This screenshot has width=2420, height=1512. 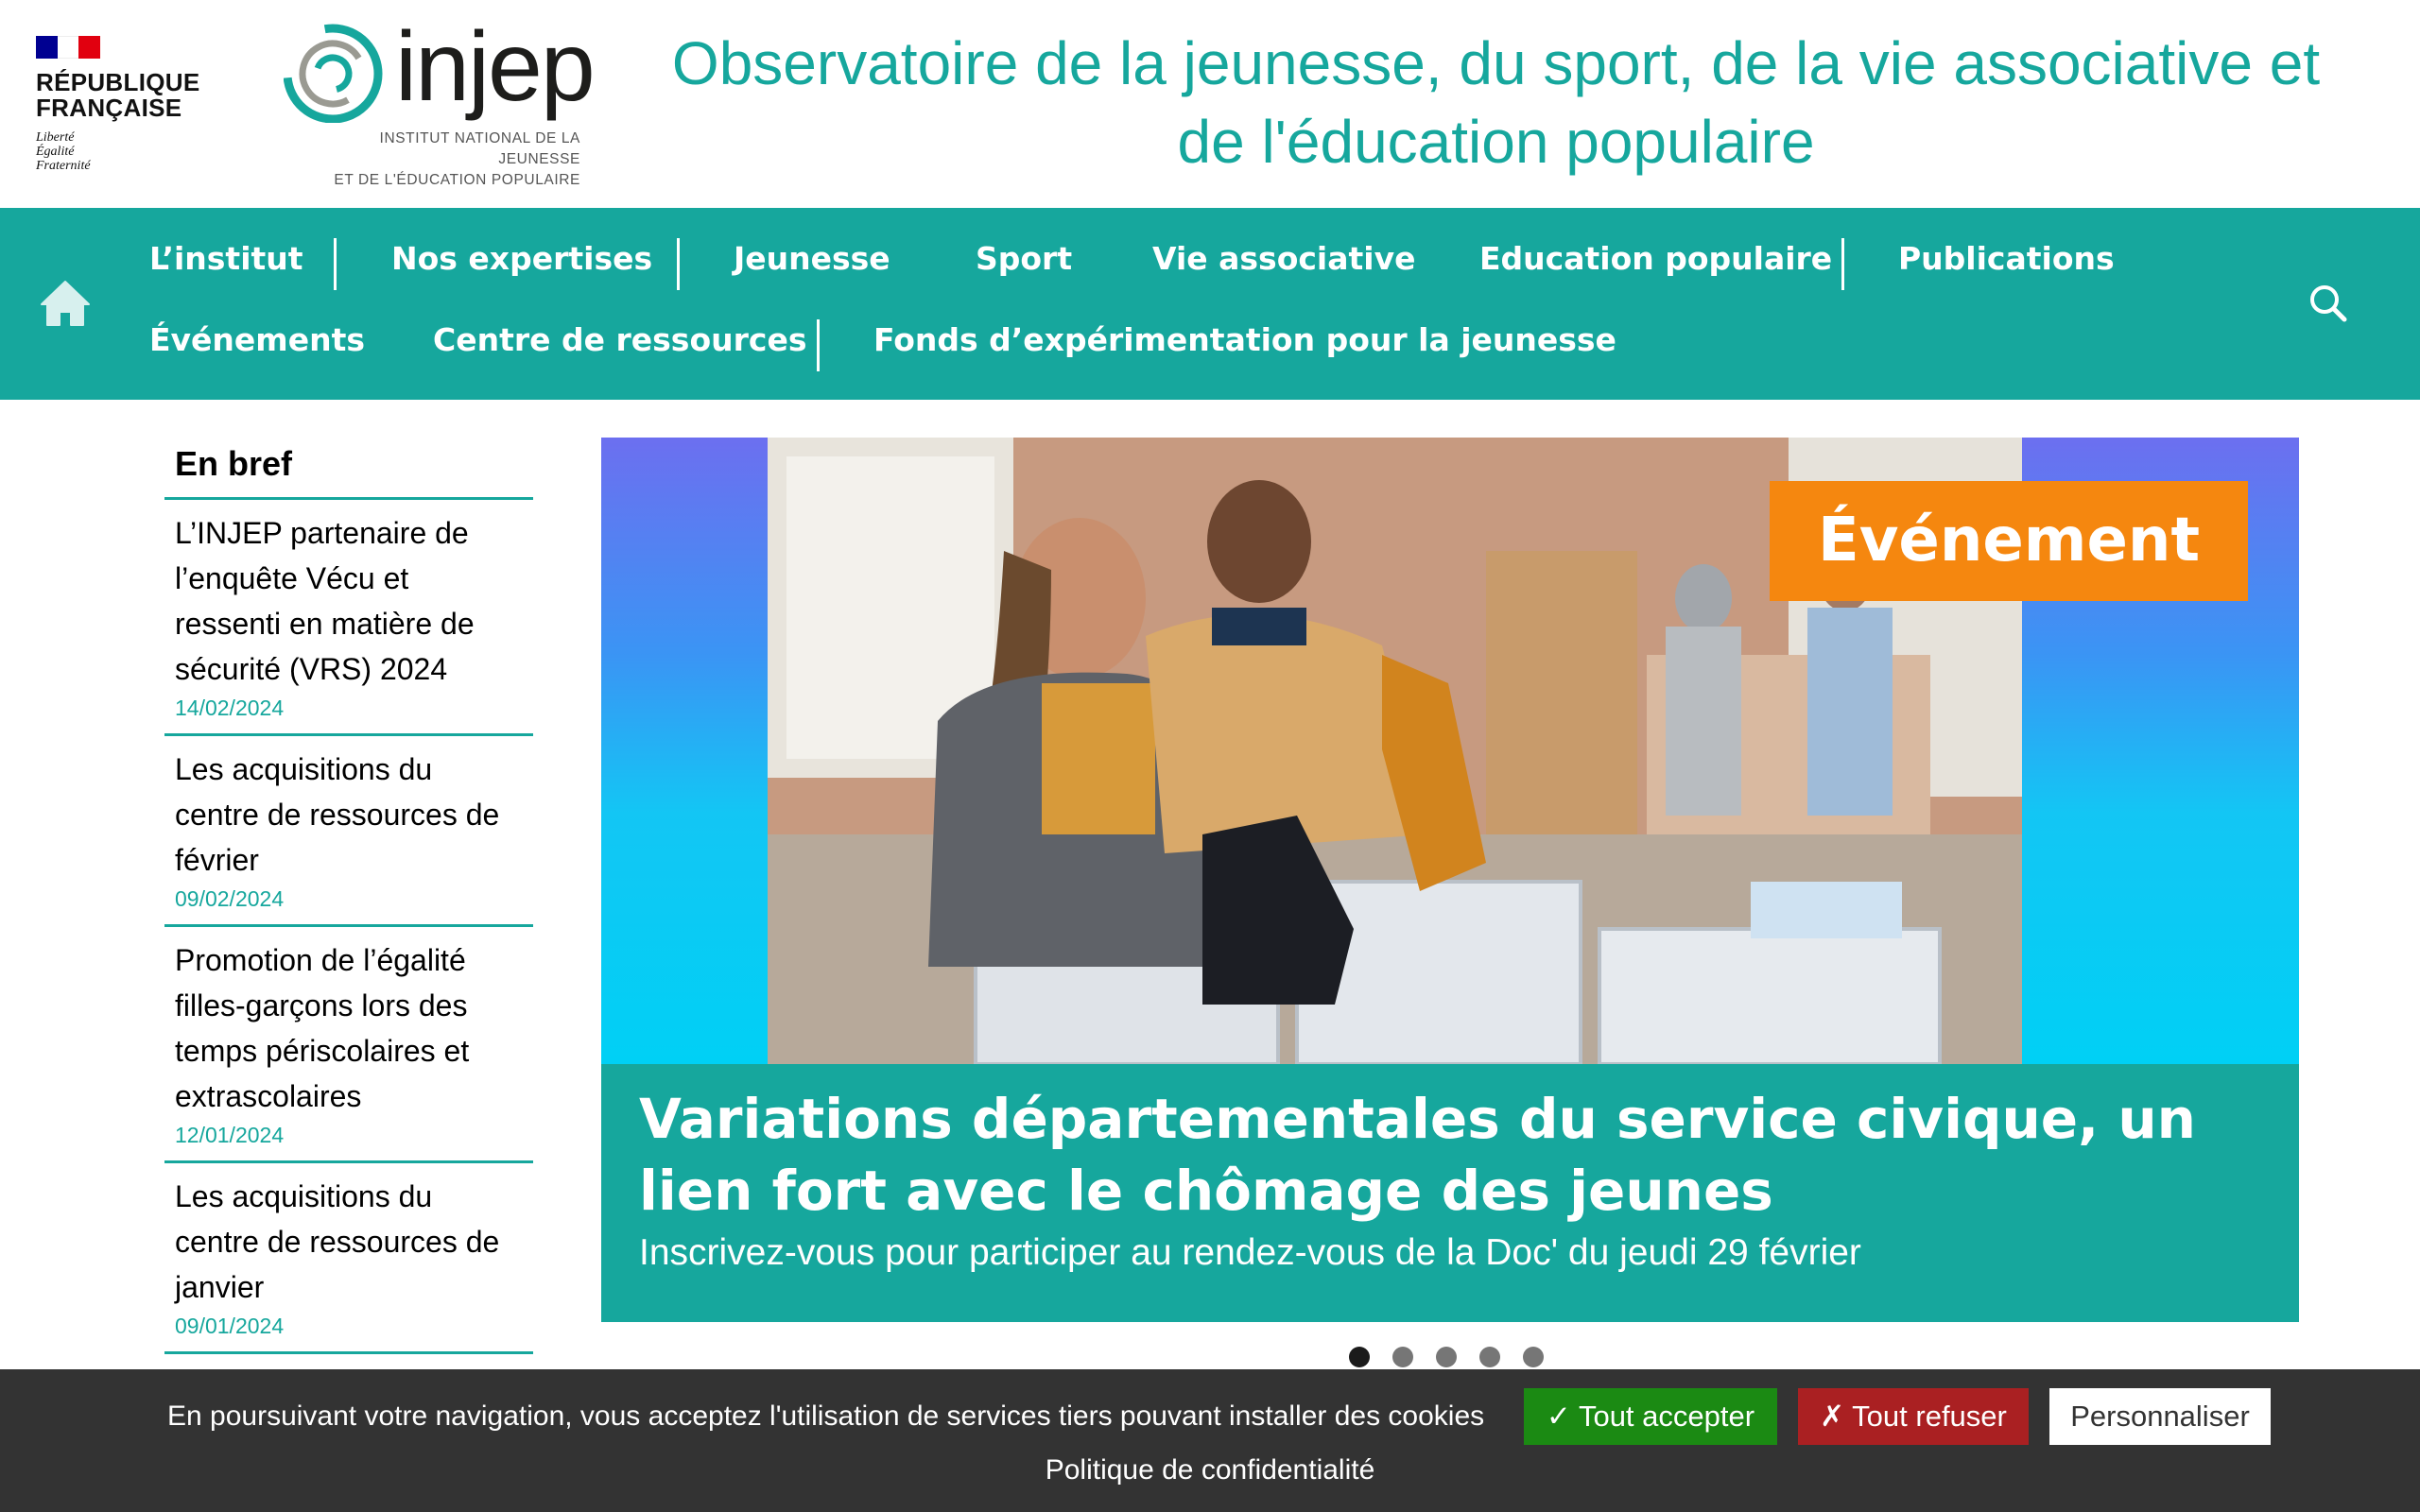 What do you see at coordinates (55, 137) in the screenshot?
I see `motto-liberte: Liberté` at bounding box center [55, 137].